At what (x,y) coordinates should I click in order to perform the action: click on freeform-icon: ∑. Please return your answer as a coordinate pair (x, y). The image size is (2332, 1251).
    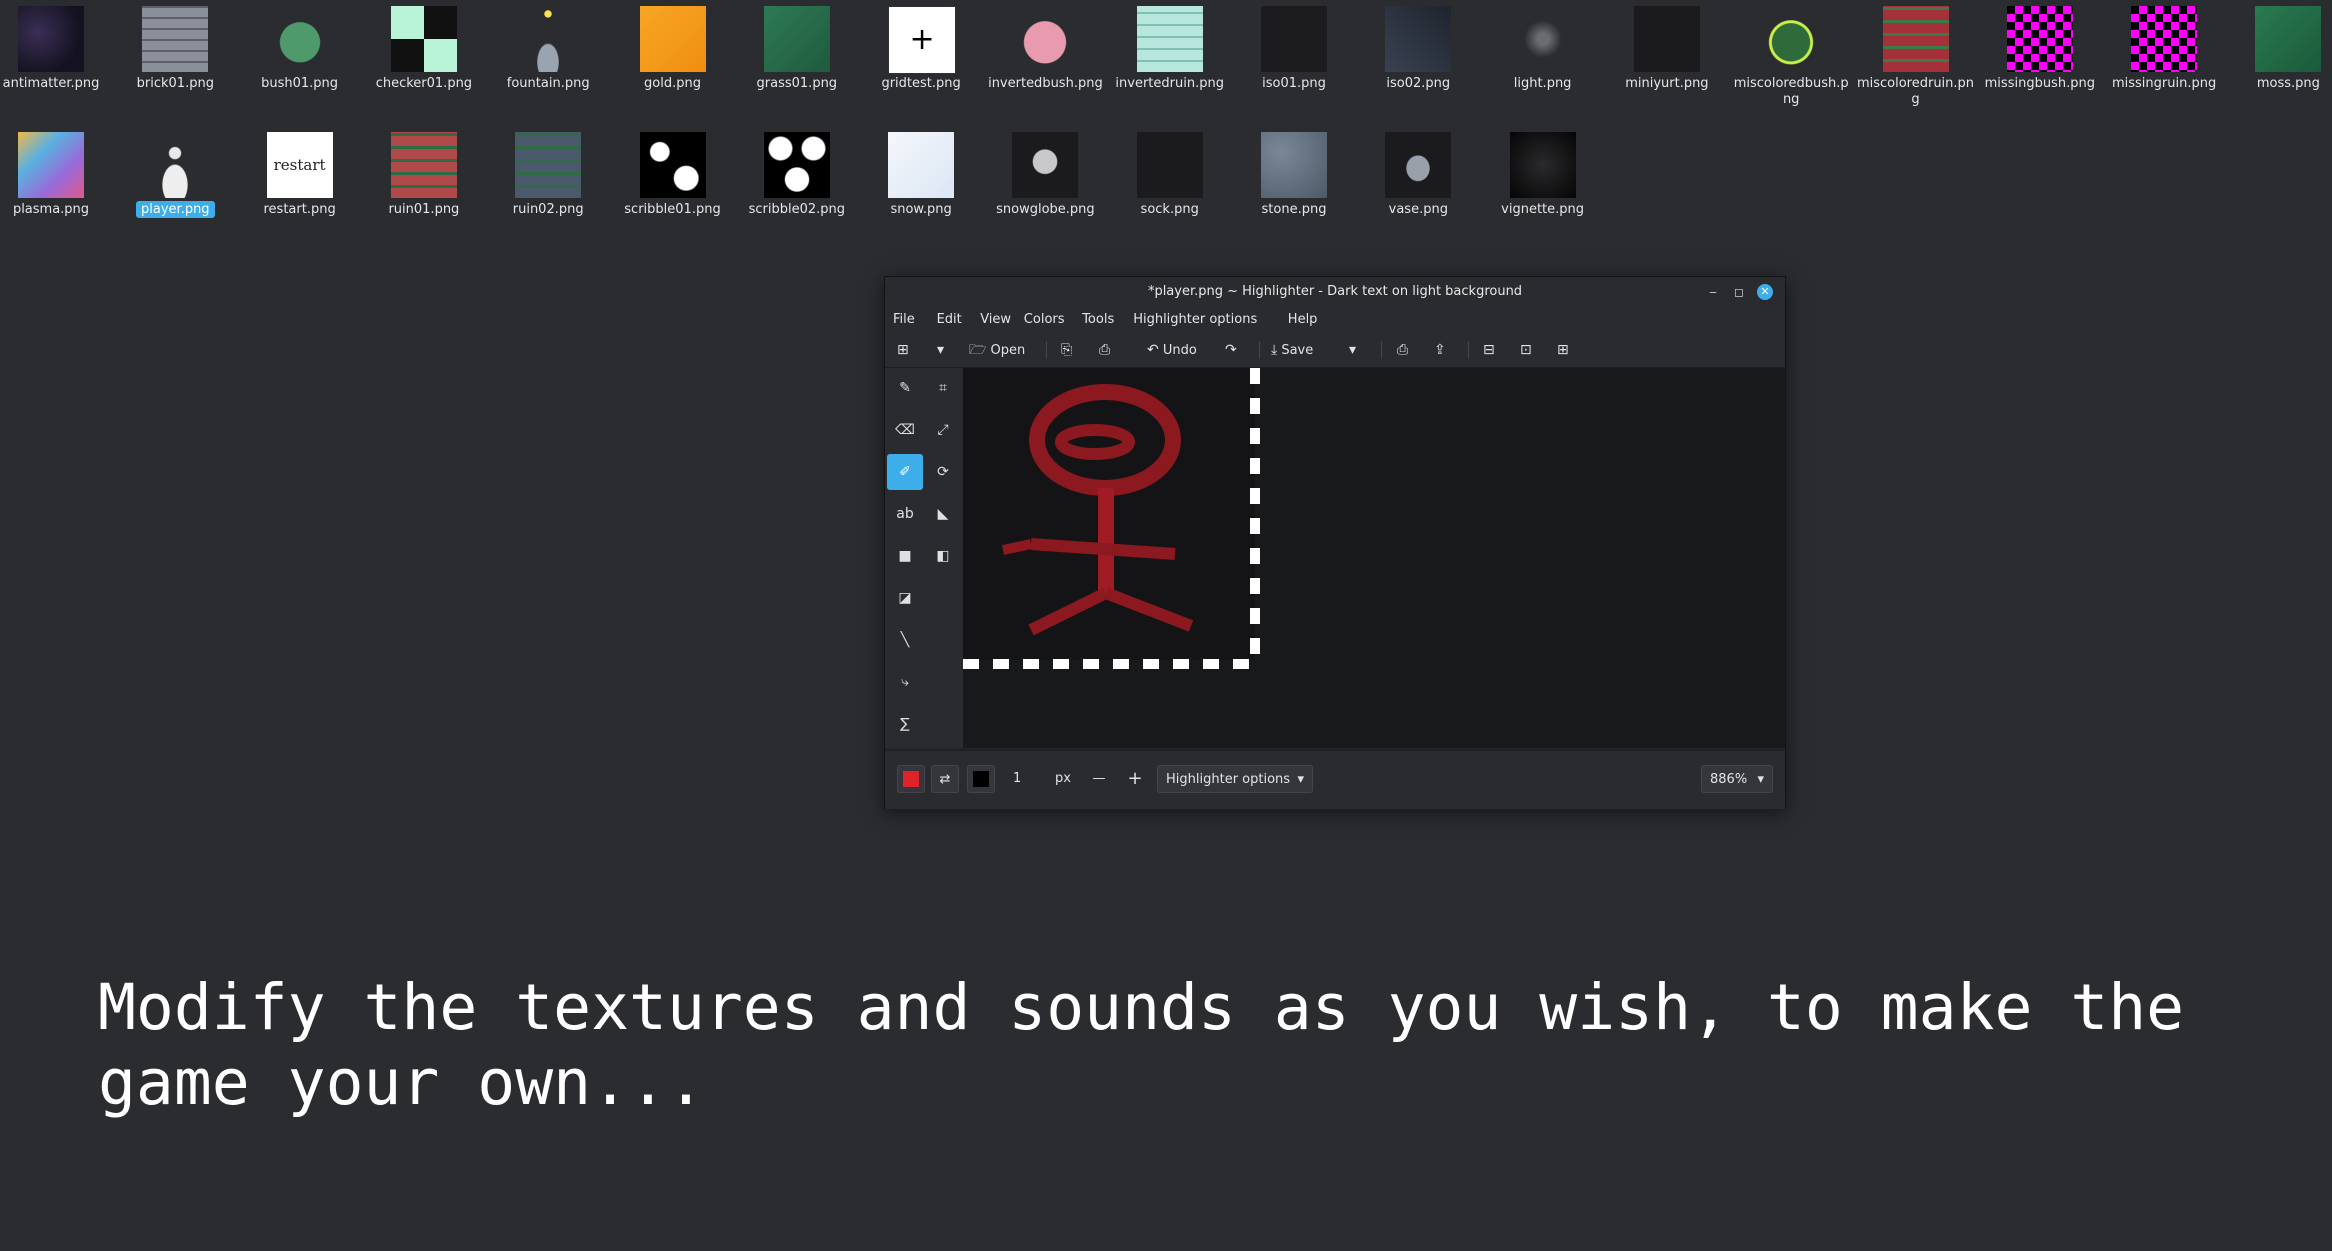
    Looking at the image, I should click on (905, 724).